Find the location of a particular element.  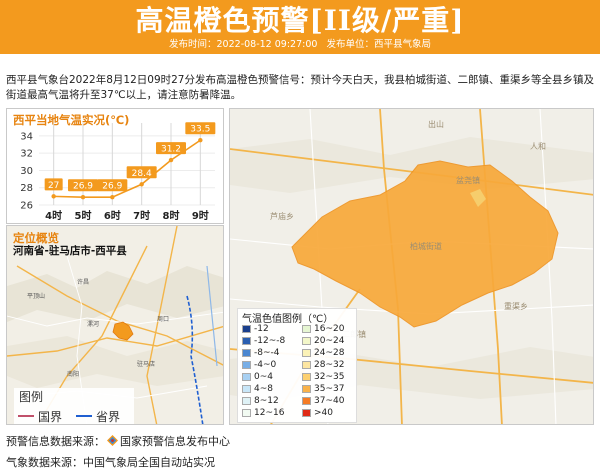

svg-text: 驻马店 is located at coordinates (146, 364).